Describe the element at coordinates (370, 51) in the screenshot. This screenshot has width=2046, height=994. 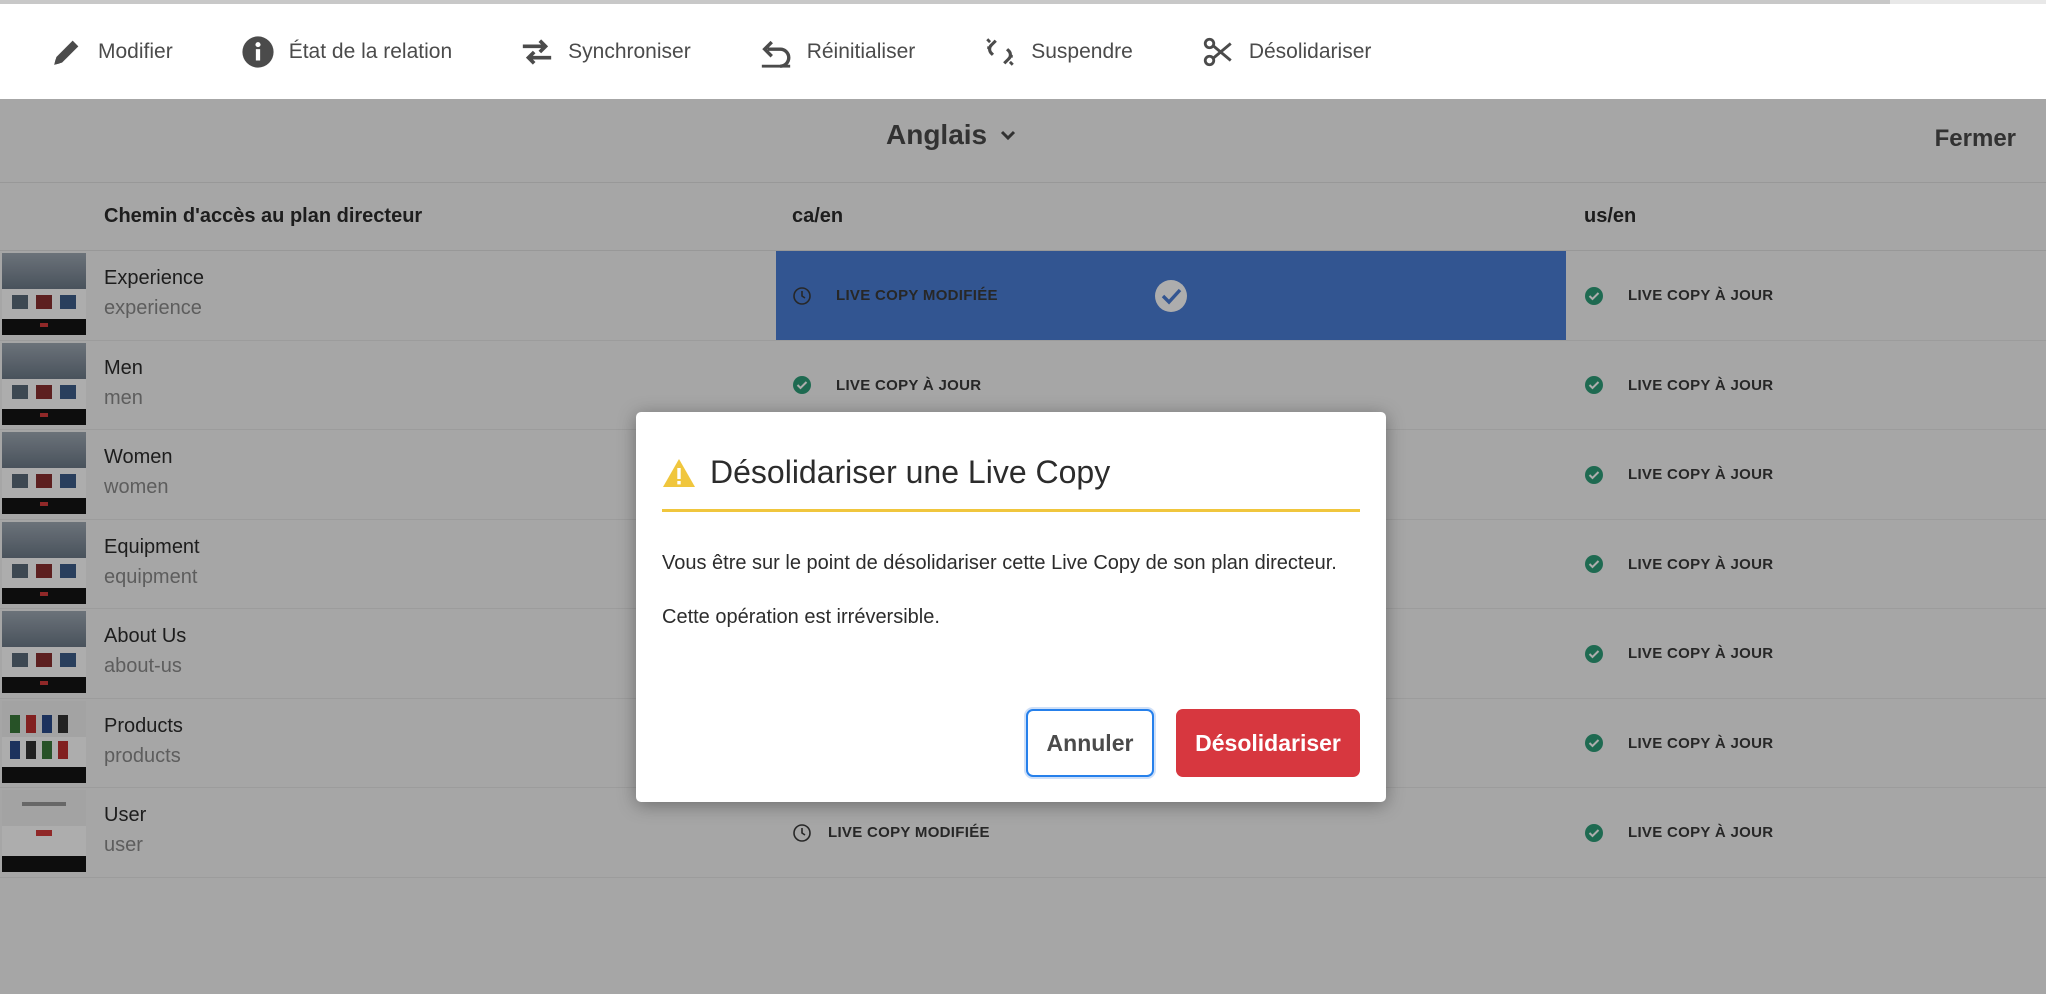
I see `relationship-status-label: État de la relation` at that location.